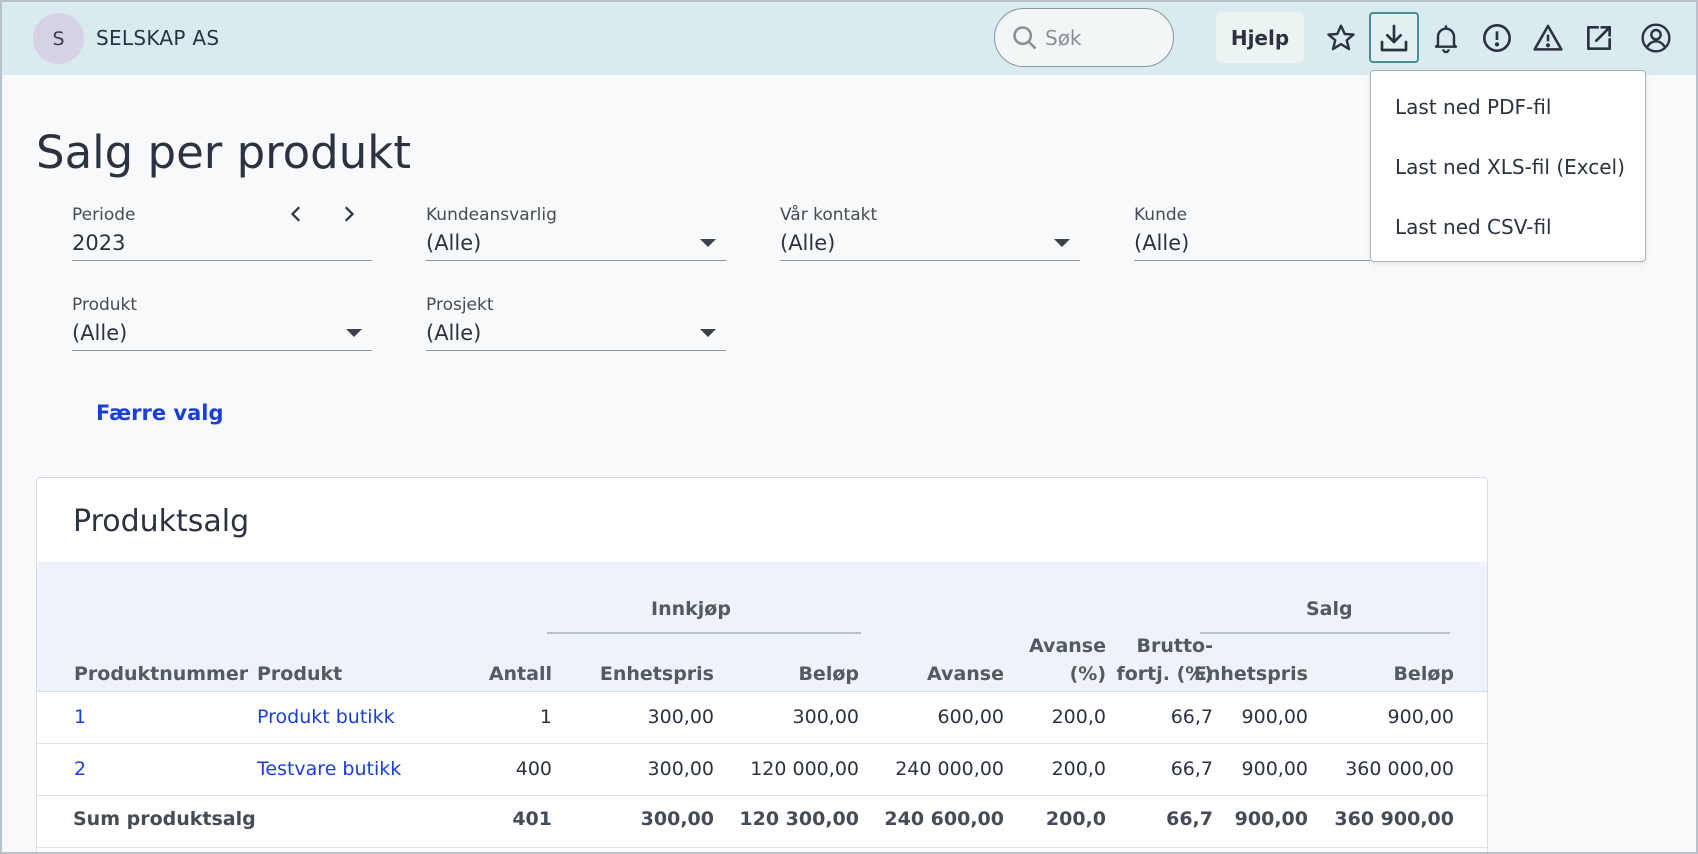 This screenshot has height=854, width=1698. What do you see at coordinates (454, 243) in the screenshot?
I see `kundeansvarlig-value: (Alle)` at bounding box center [454, 243].